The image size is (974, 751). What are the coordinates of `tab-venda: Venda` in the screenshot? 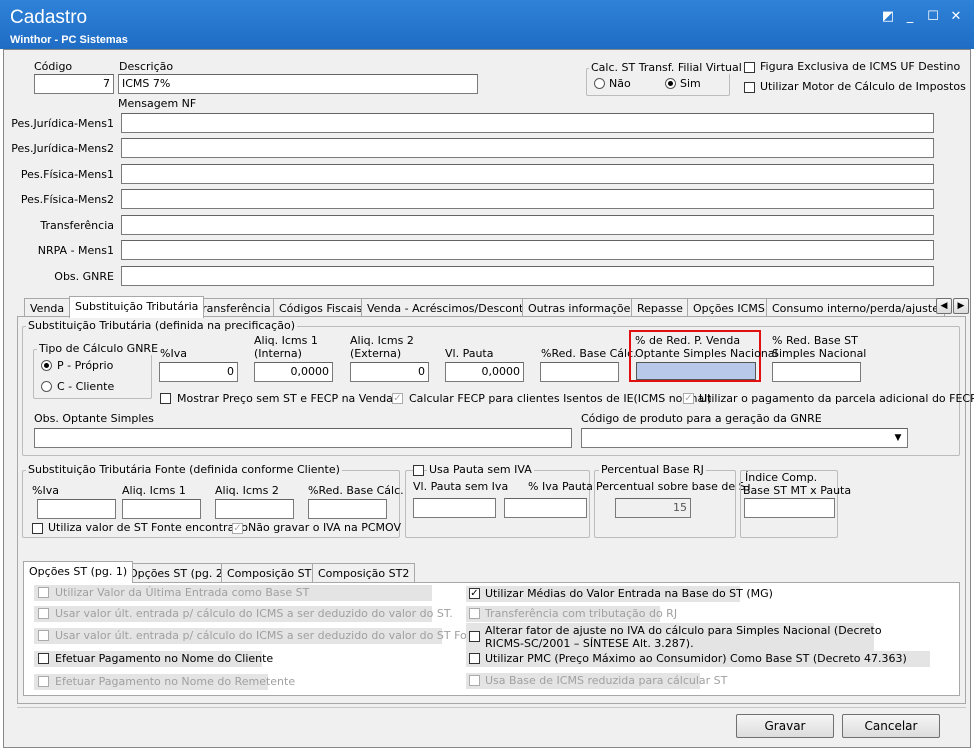 It's located at (47, 308).